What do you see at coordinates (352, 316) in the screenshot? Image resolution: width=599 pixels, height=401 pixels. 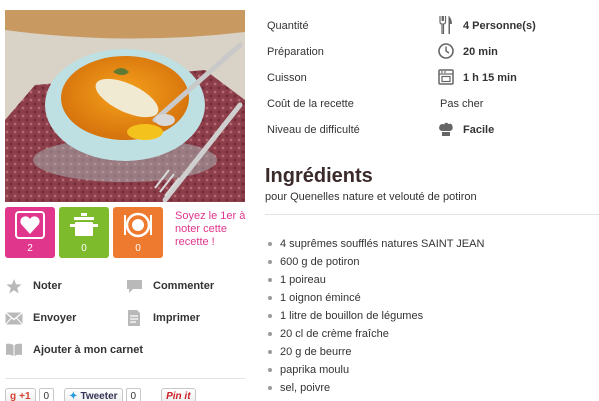 I see `ingredient-text: 1 litre de bouillon de légumes` at bounding box center [352, 316].